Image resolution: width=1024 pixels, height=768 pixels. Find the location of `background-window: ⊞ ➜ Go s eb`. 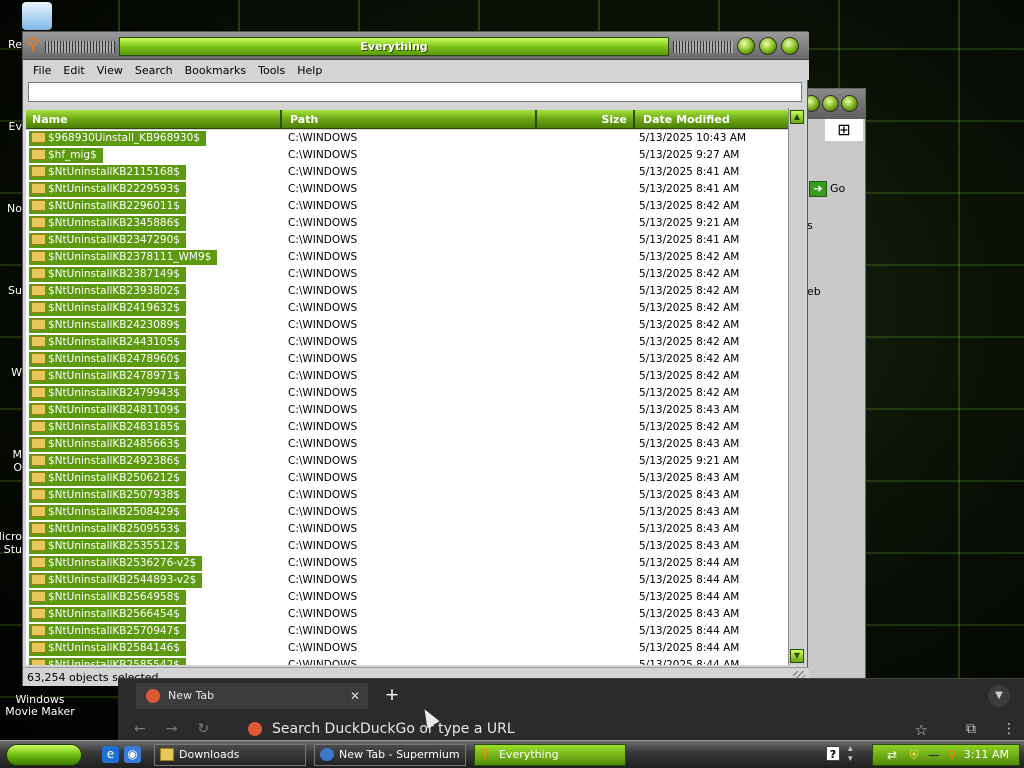

background-window: ⊞ ➜ Go s eb is located at coordinates (833, 388).